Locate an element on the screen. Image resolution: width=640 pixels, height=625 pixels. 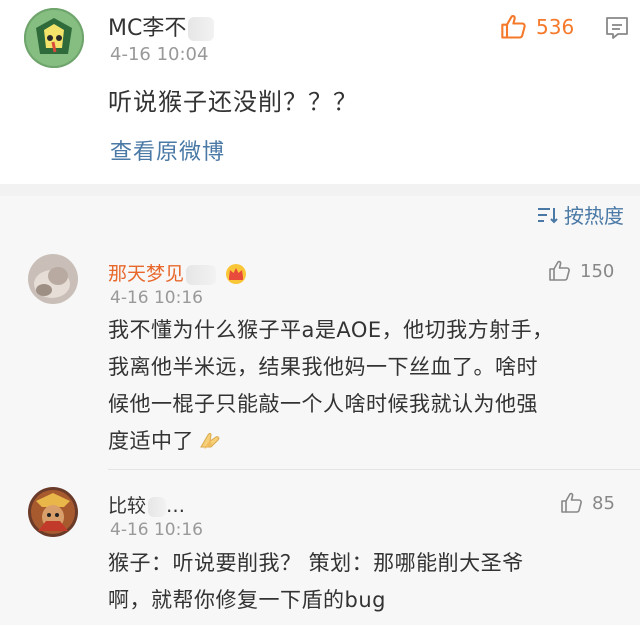
comment-separator is located at coordinates (374, 469).